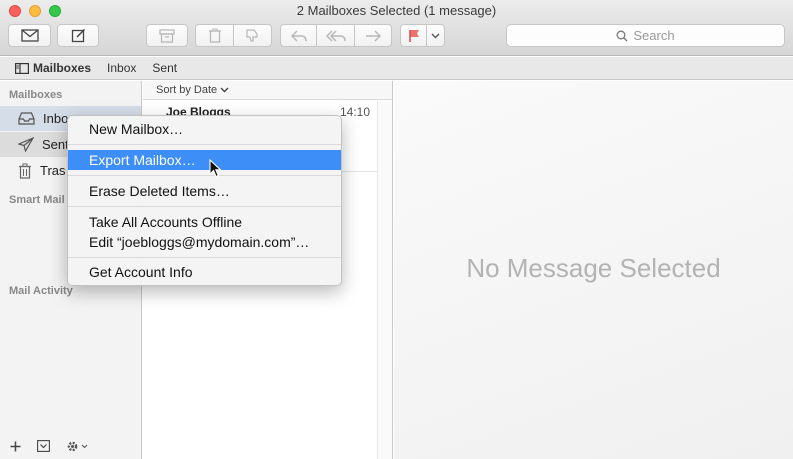 This screenshot has width=793, height=459. I want to click on delete-button, so click(214, 35).